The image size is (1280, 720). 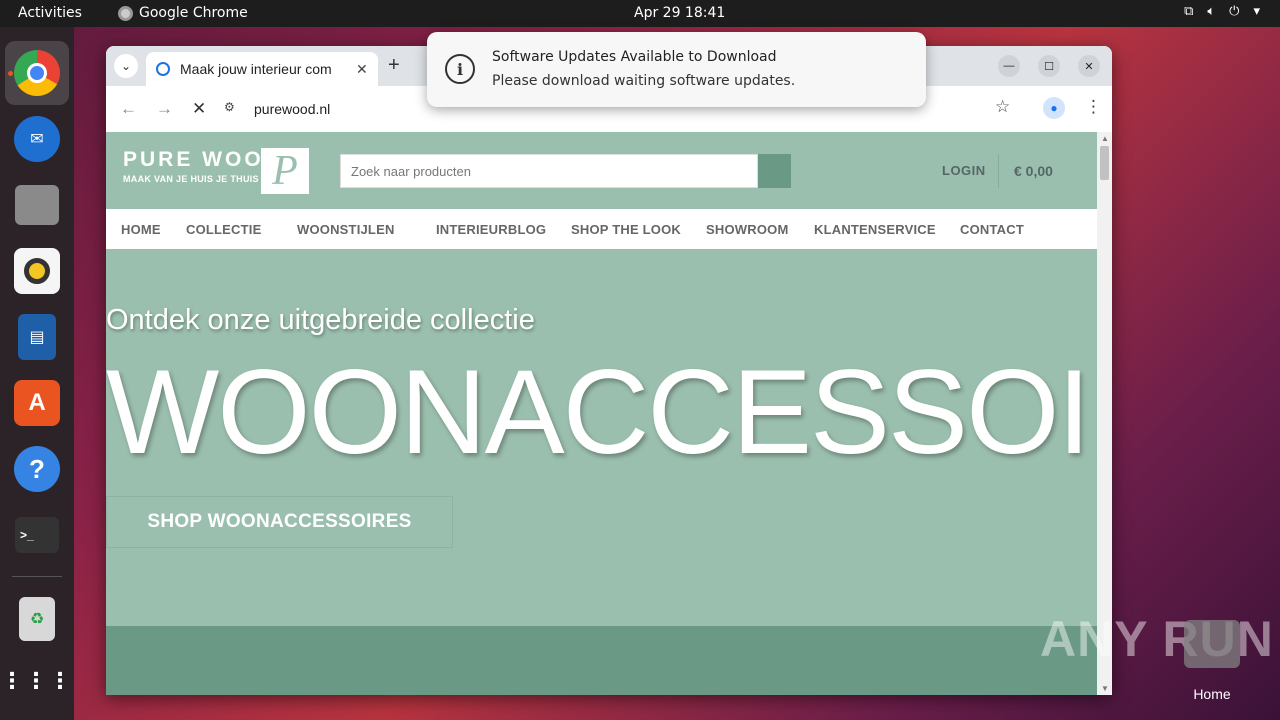 I want to click on files-icon, so click(x=37, y=205).